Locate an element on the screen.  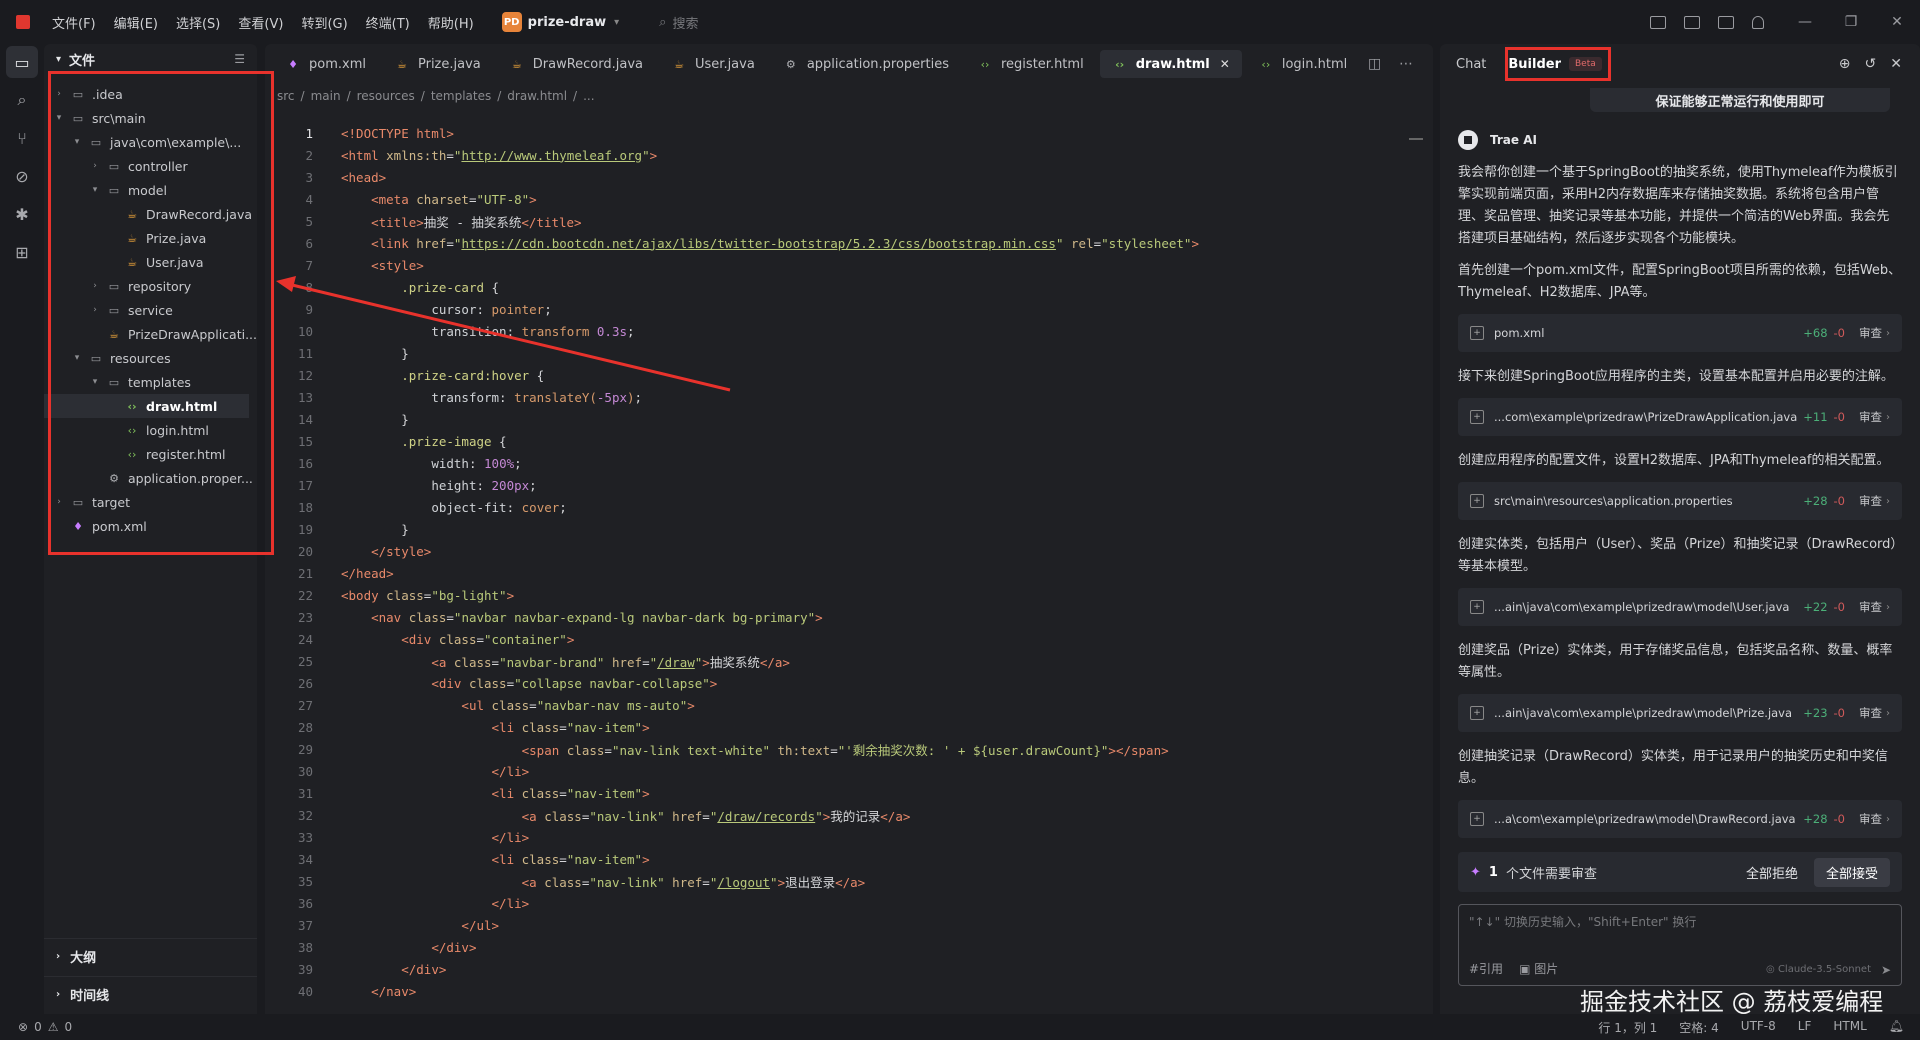
code-line: 30 </li> is located at coordinates (849, 771).